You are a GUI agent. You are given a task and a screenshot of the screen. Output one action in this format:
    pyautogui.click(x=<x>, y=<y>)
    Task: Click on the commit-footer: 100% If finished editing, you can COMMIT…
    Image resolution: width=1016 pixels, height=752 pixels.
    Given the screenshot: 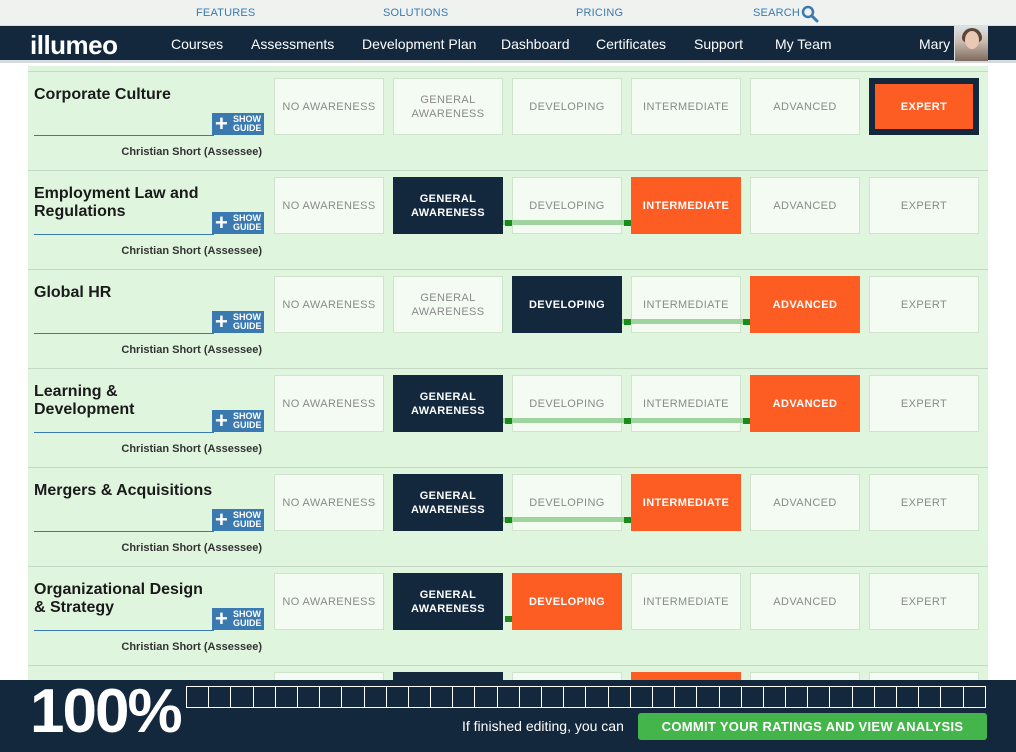 What is the action you would take?
    pyautogui.click(x=508, y=714)
    